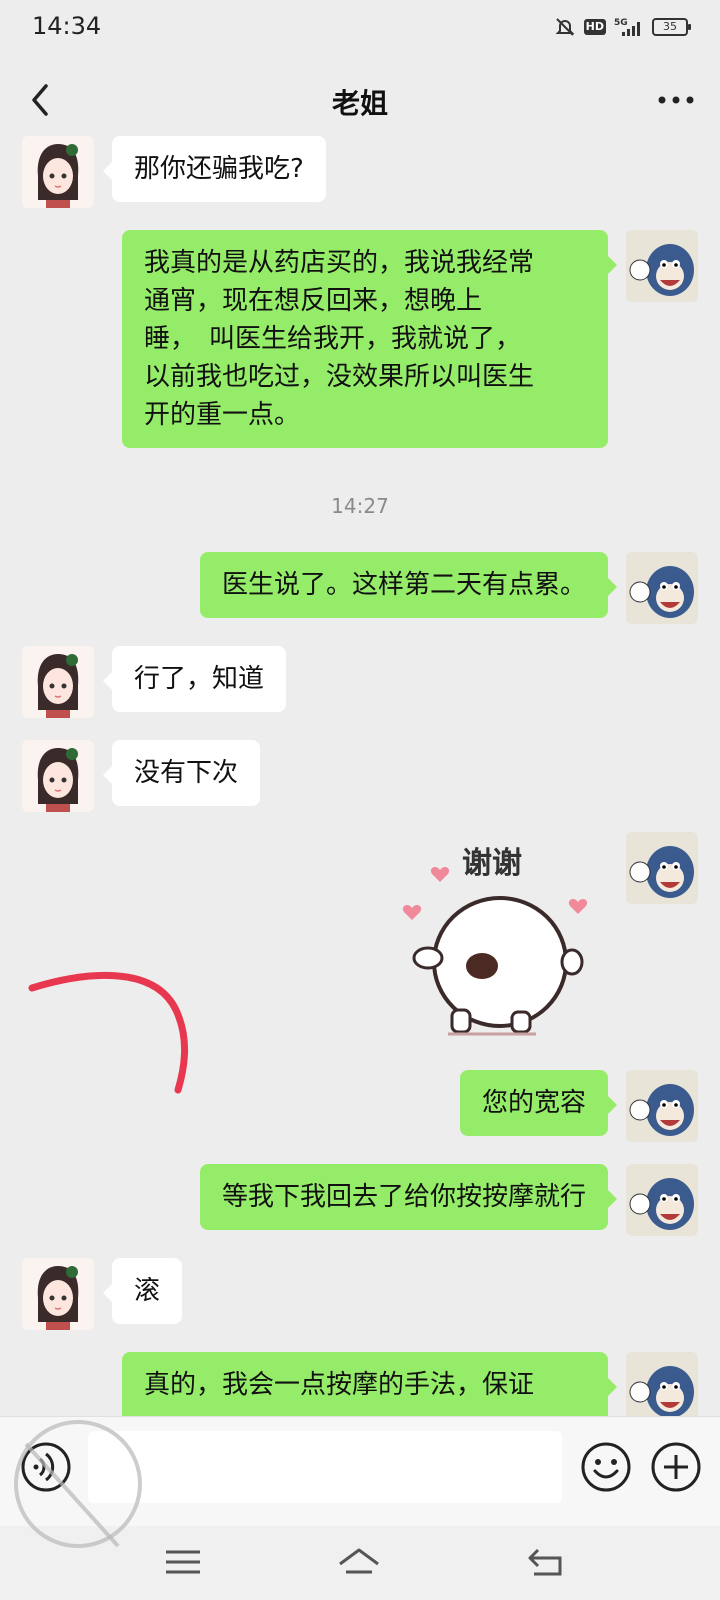 The width and height of the screenshot is (720, 1600). I want to click on message-text: 行了，知道, so click(199, 679).